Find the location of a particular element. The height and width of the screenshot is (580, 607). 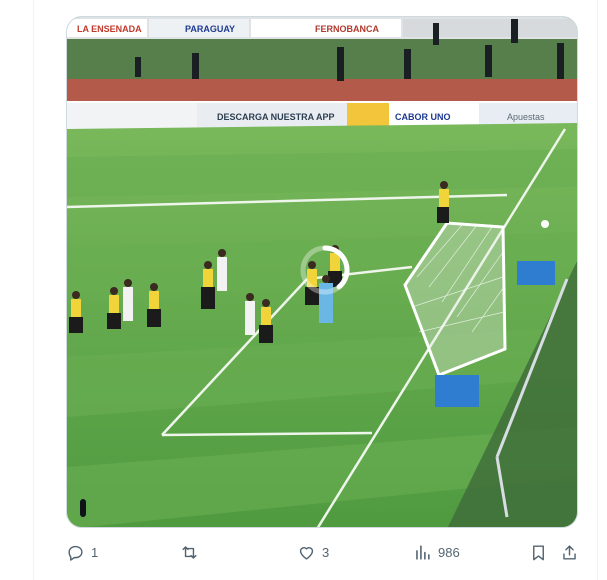

ad-fernobanca: FERNOBANCA is located at coordinates (347, 29).